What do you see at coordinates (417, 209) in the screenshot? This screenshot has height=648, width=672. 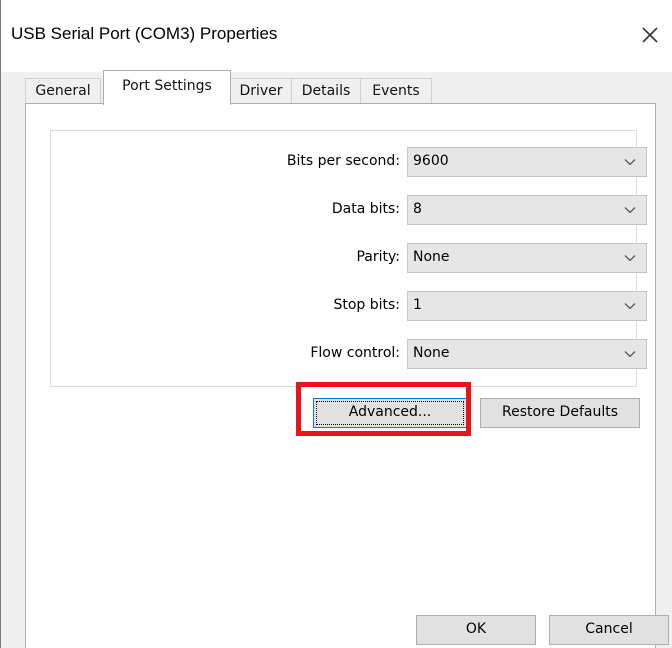 I see `data-bits-value: 8` at bounding box center [417, 209].